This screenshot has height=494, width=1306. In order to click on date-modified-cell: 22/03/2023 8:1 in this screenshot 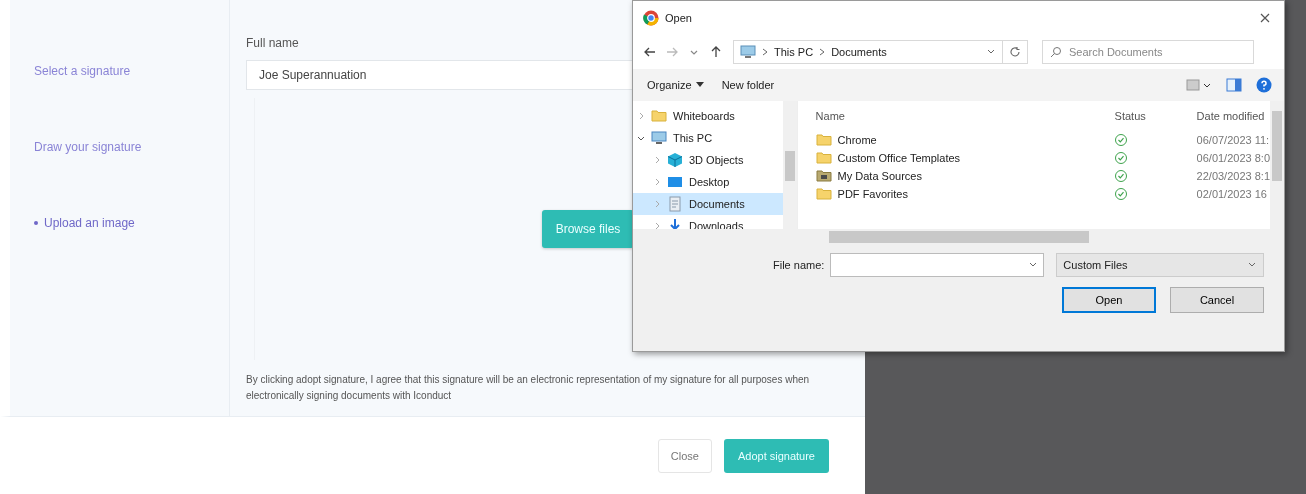, I will do `click(1233, 176)`.